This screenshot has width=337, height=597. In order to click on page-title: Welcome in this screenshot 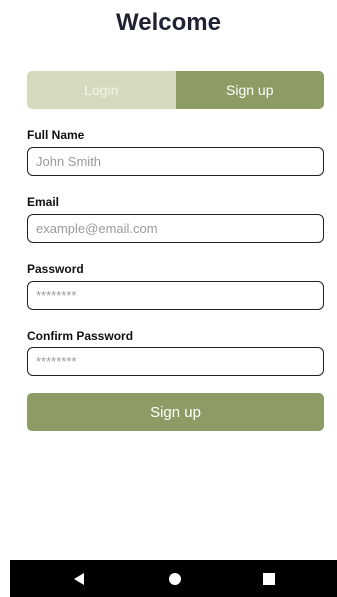, I will do `click(168, 22)`.